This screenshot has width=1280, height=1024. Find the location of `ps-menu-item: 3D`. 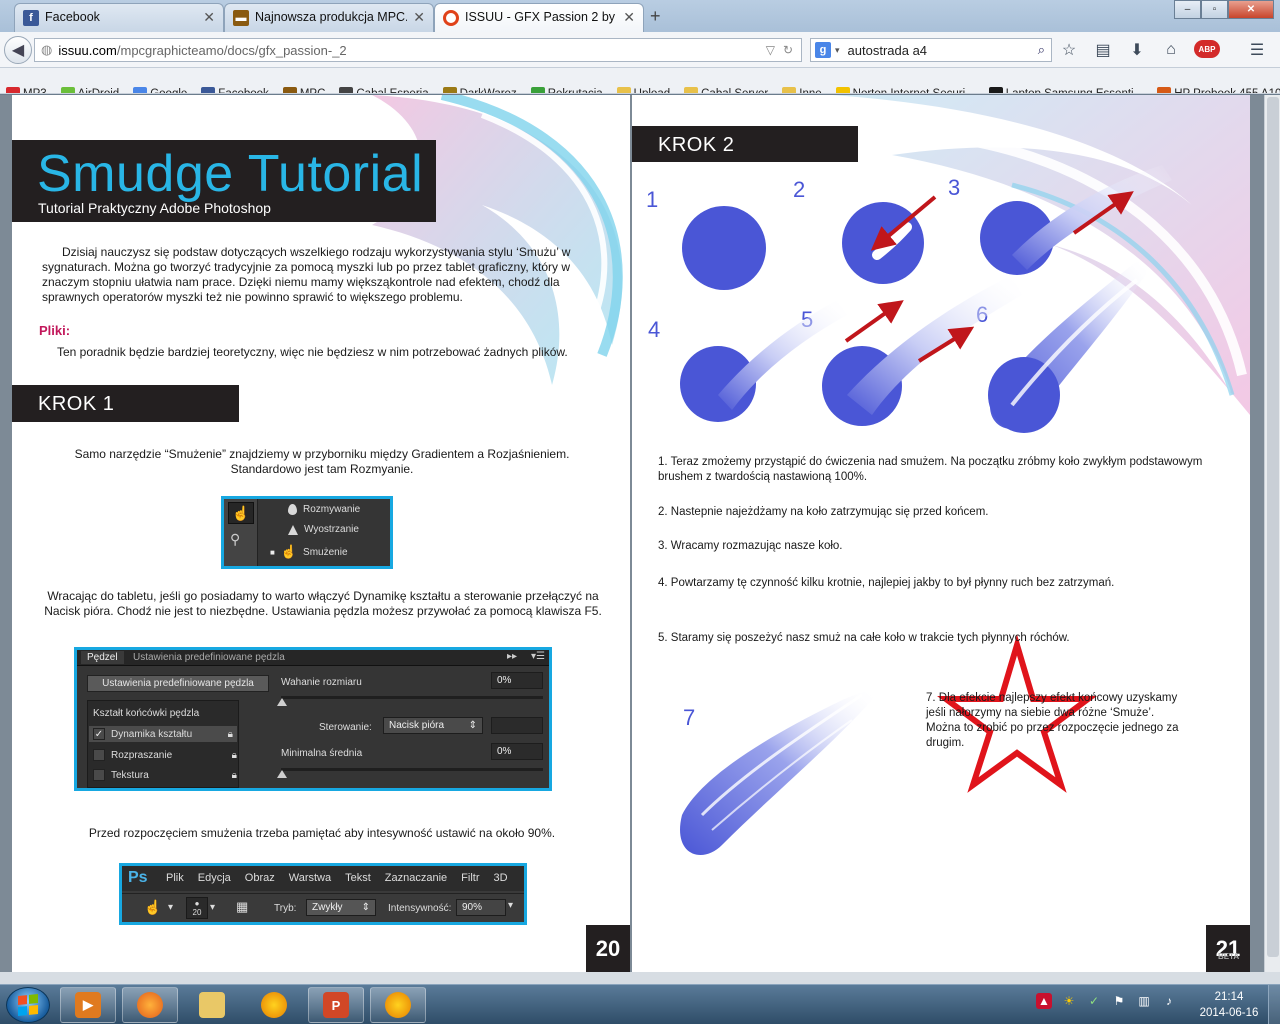

ps-menu-item: 3D is located at coordinates (501, 878).